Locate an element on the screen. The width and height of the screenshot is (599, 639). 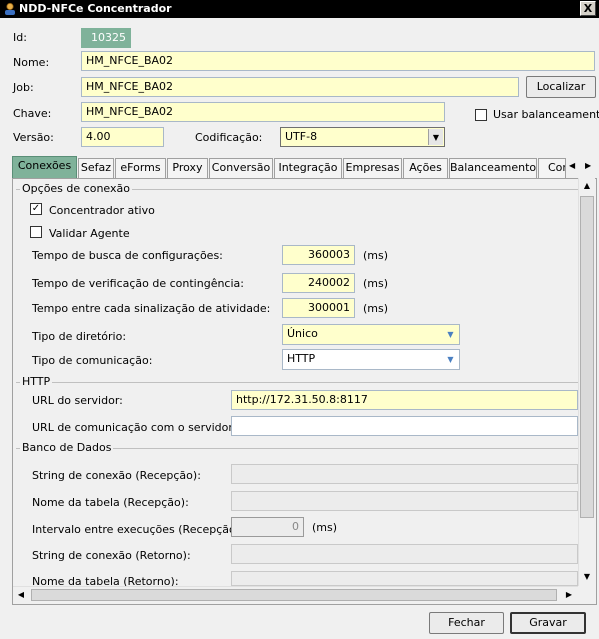
nome-input: HM_NFCE_BA02 is located at coordinates (338, 61).